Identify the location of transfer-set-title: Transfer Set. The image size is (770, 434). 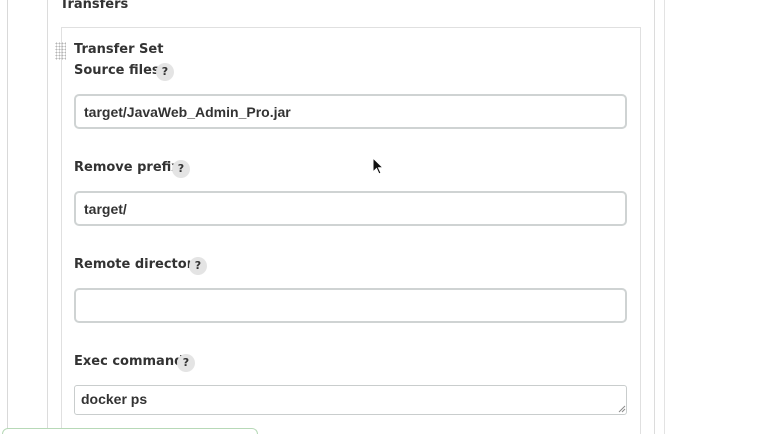
(119, 49).